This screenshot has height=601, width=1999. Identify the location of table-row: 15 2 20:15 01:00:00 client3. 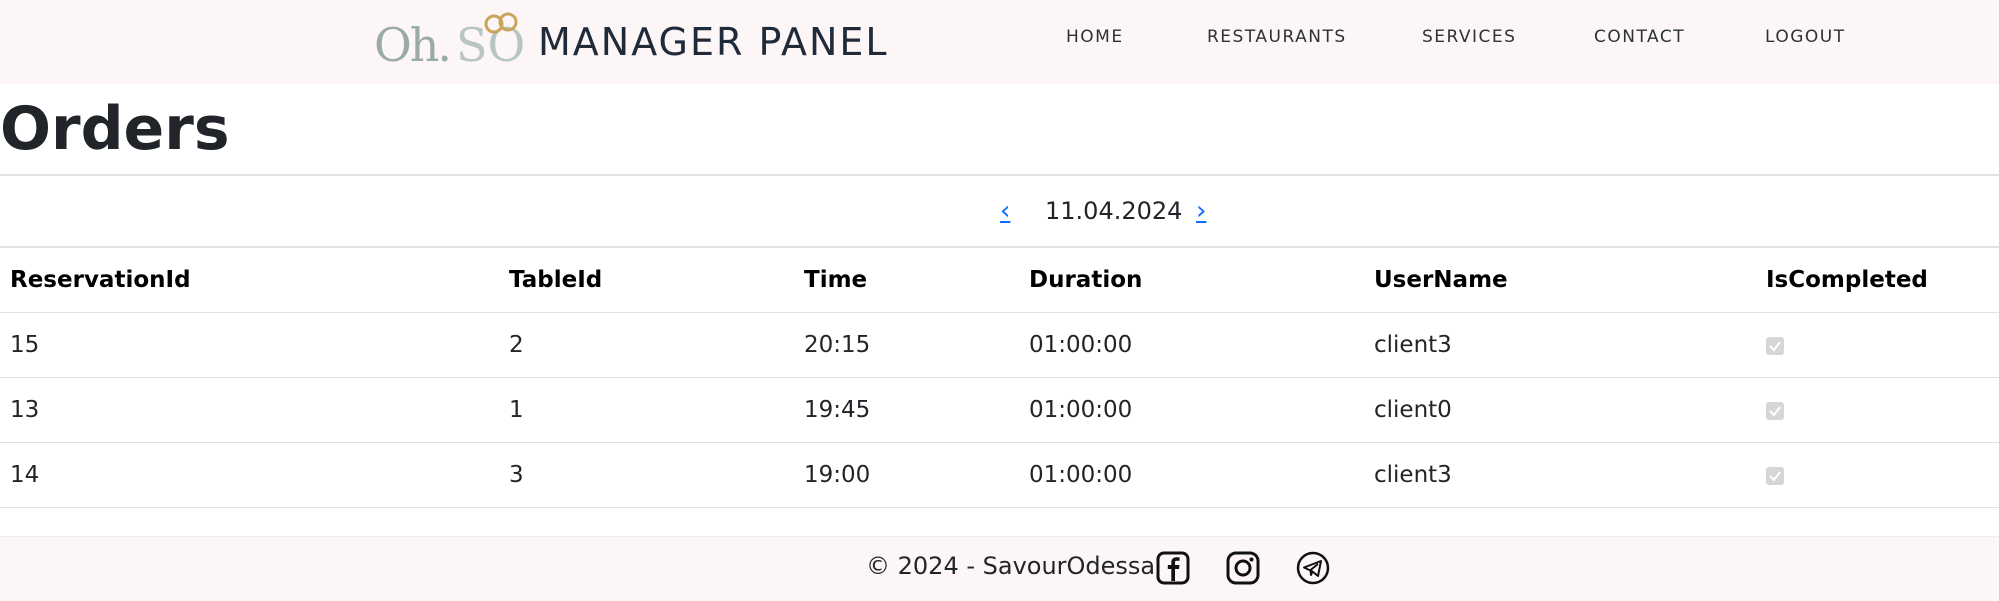
(999, 345).